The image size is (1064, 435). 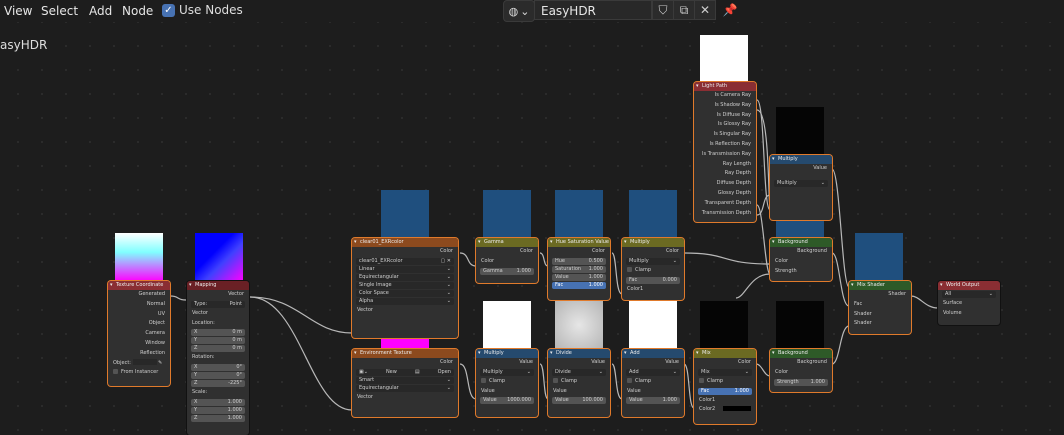 What do you see at coordinates (139, 373) in the screenshot?
I see `from-instancer-row: From Instancer` at bounding box center [139, 373].